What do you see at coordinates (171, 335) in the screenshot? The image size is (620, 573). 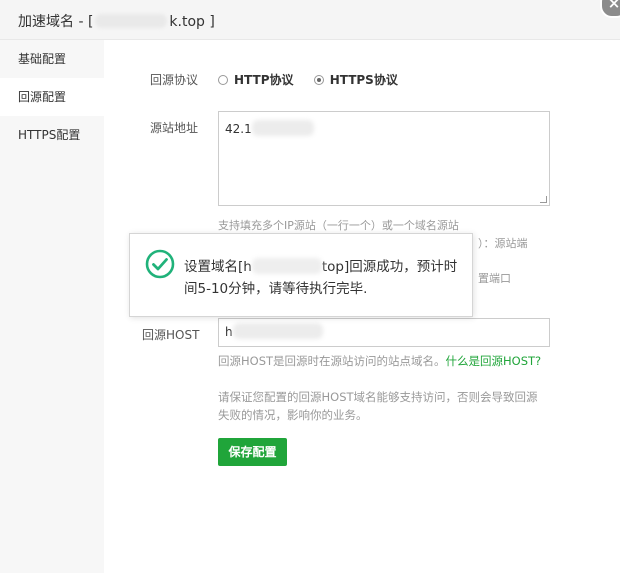 I see `host-label: 回源HOST` at bounding box center [171, 335].